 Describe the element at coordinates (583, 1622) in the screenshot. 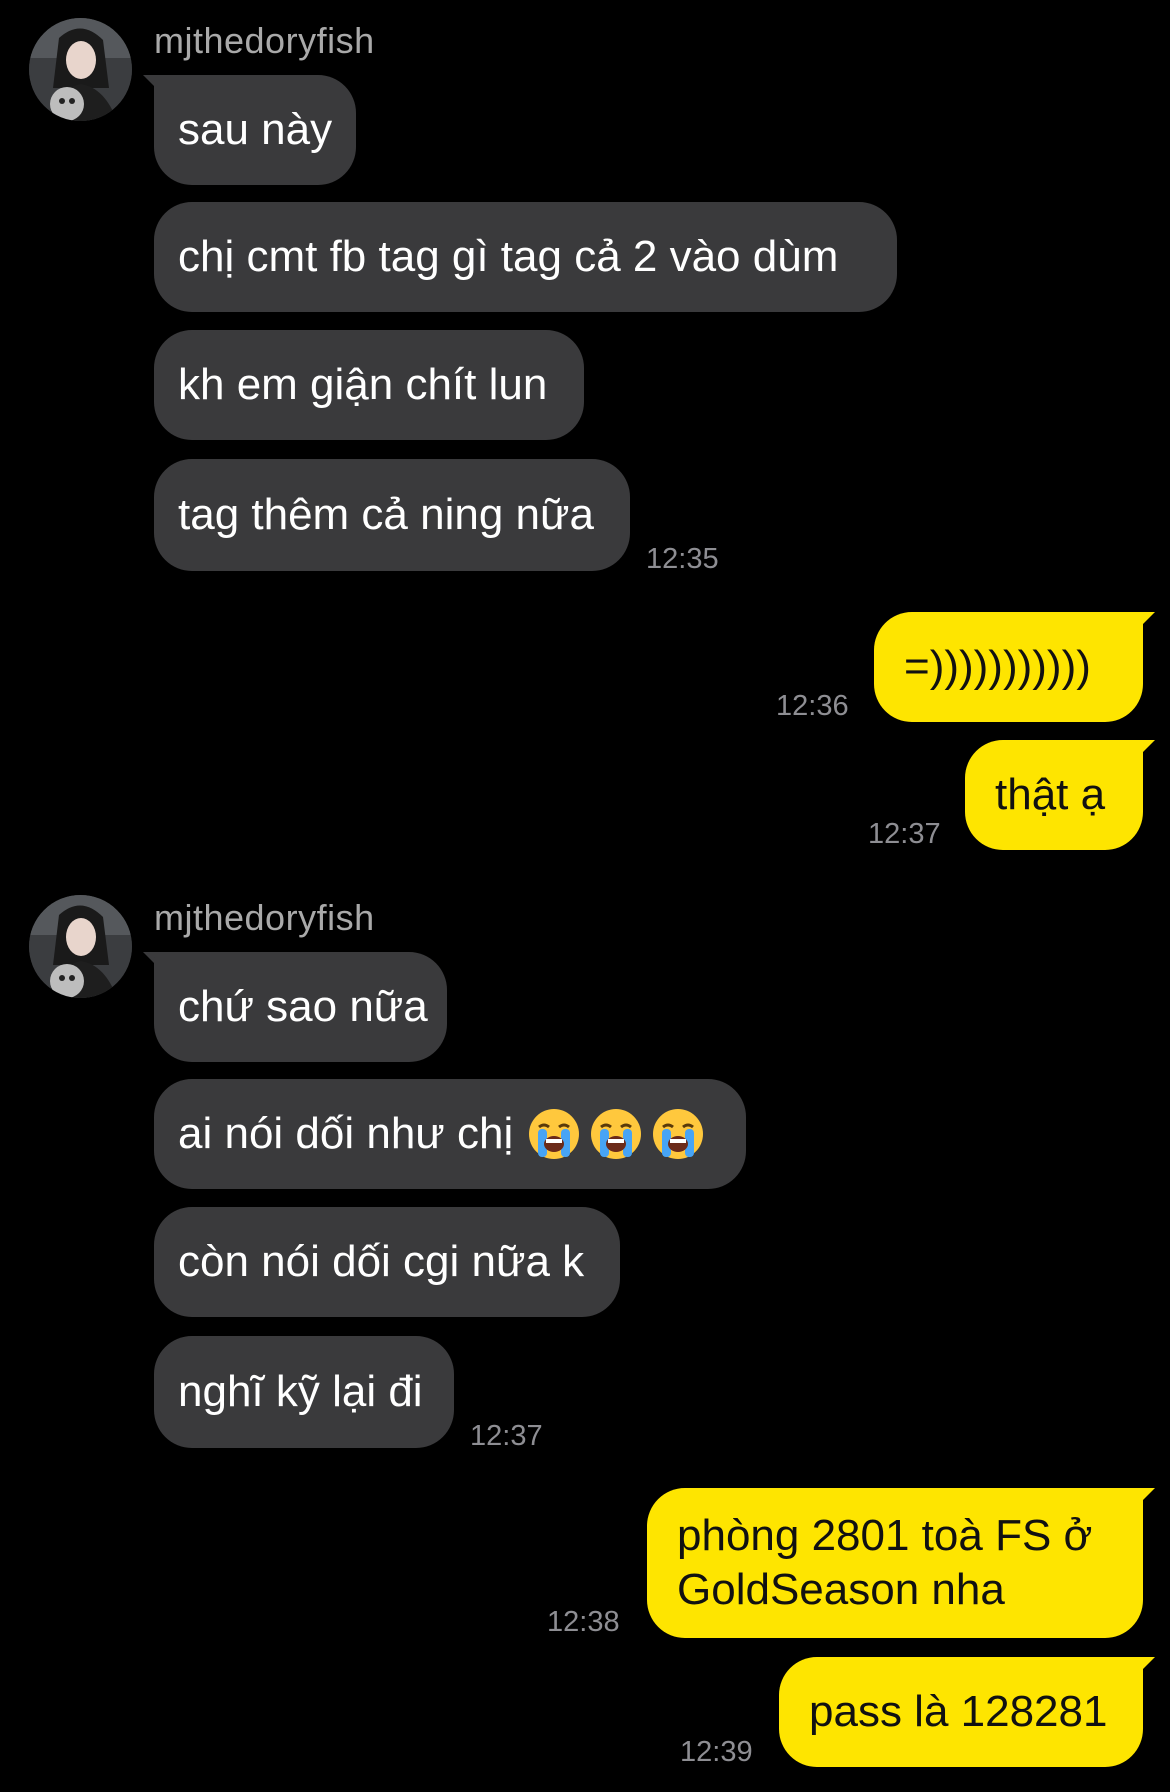

I see `timestamp: 12:38` at that location.